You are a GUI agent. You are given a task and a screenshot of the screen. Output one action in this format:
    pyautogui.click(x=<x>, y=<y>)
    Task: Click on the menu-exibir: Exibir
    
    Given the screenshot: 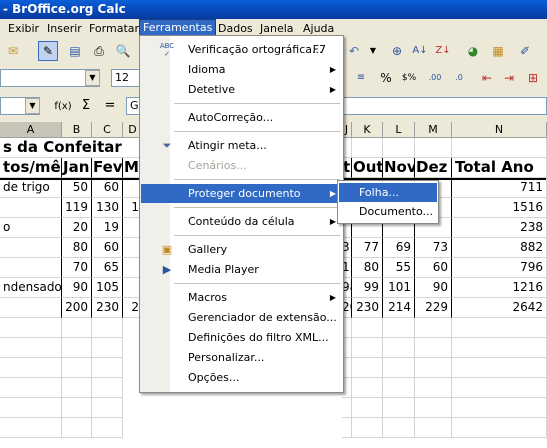 What is the action you would take?
    pyautogui.click(x=23, y=29)
    